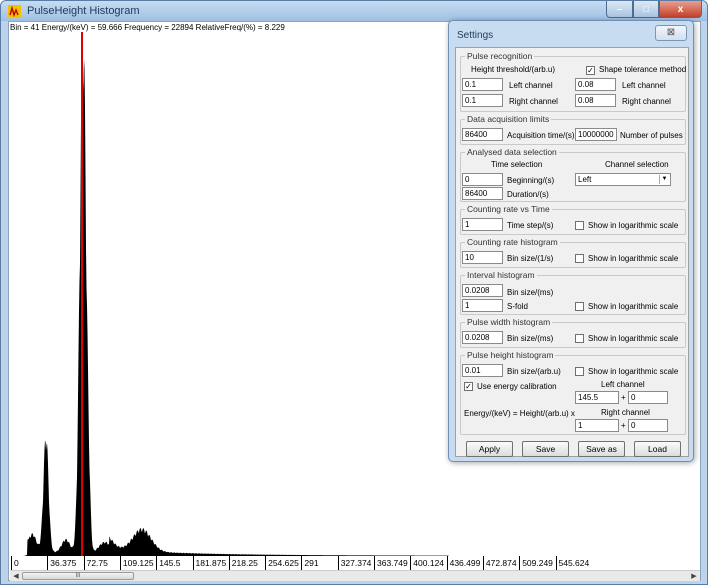 The image size is (708, 585). I want to click on width-bin-size-label: Bin size/(ms), so click(530, 338).